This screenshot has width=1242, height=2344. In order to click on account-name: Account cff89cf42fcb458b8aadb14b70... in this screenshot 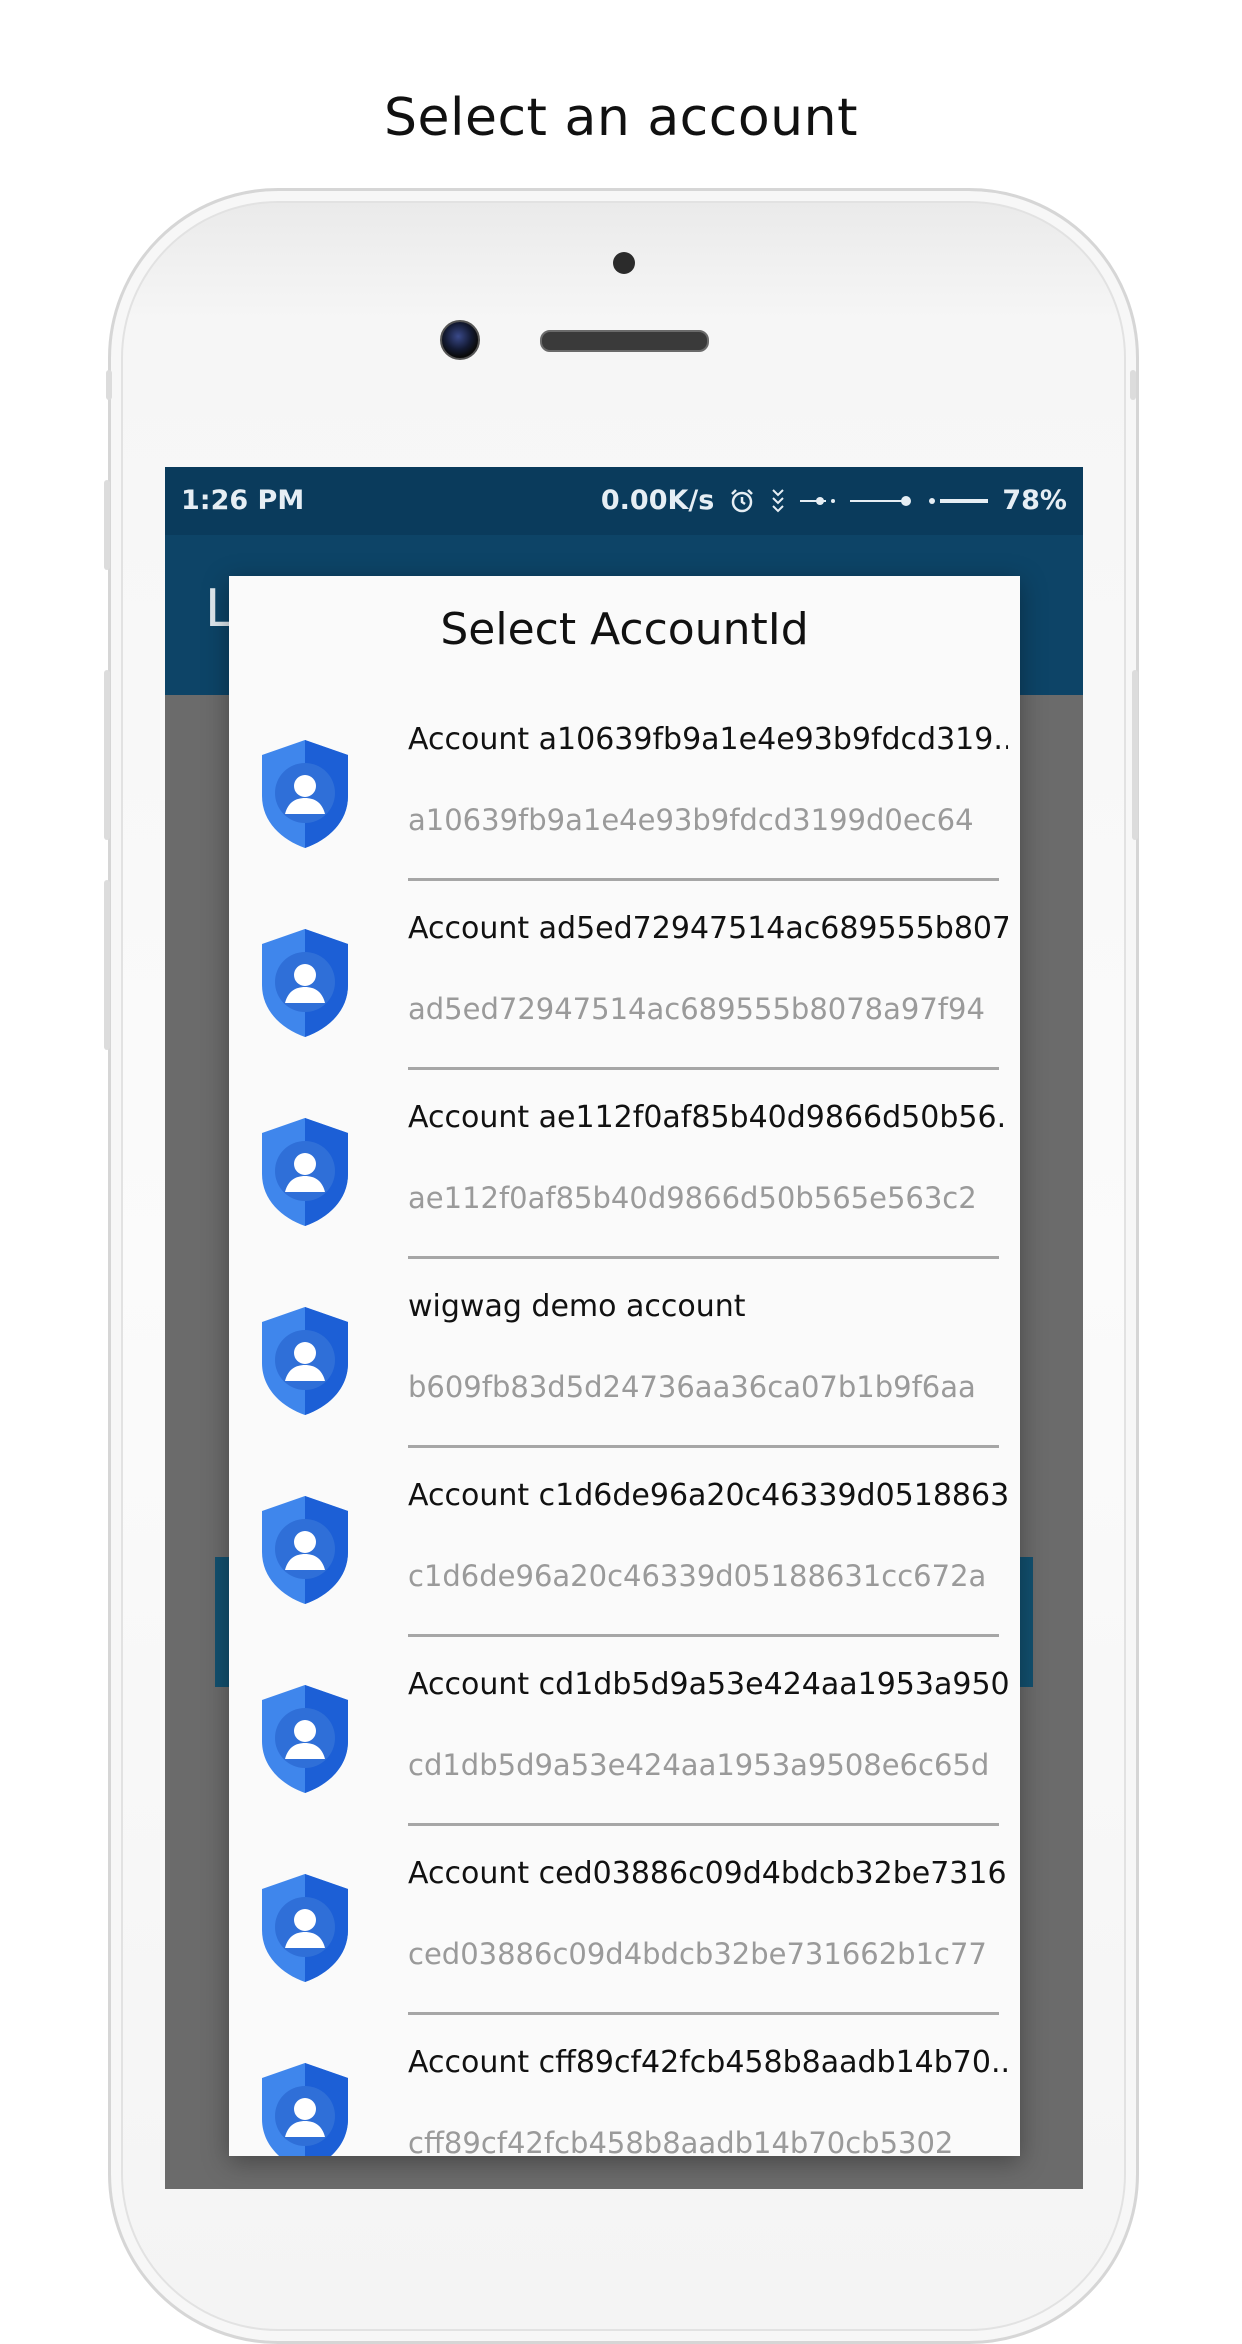, I will do `click(708, 2062)`.